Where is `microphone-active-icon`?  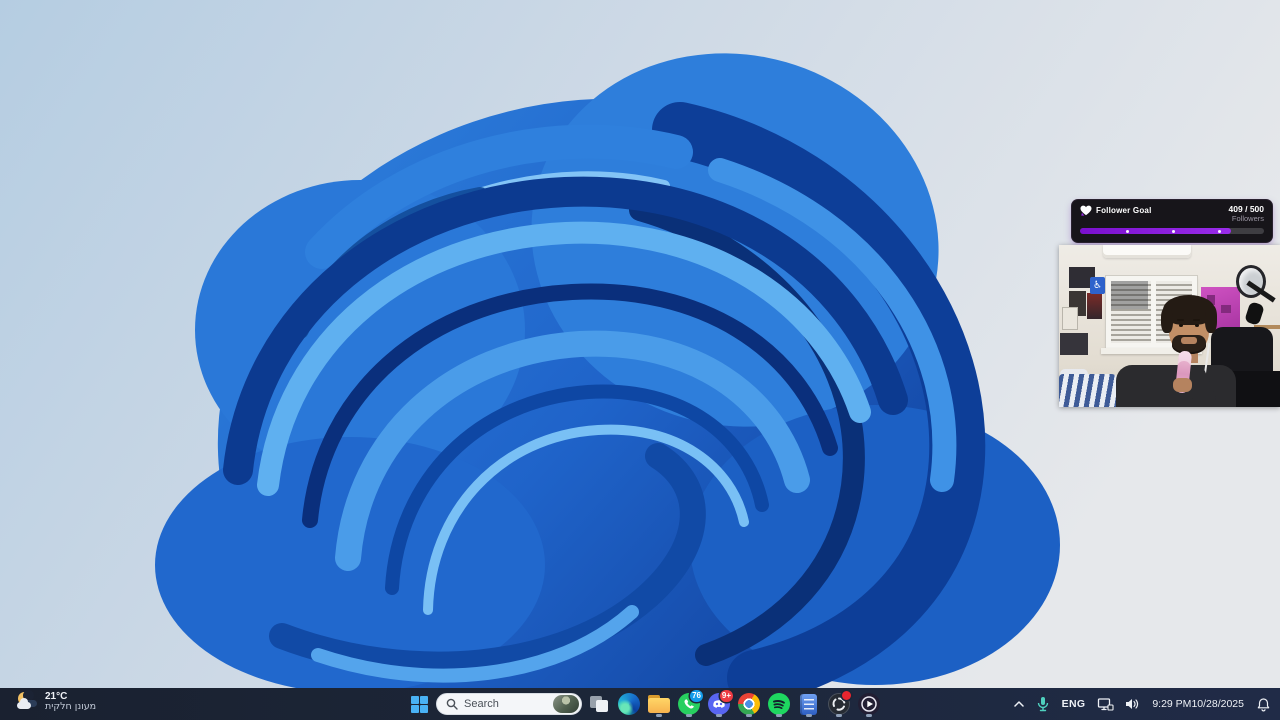 microphone-active-icon is located at coordinates (1042, 704).